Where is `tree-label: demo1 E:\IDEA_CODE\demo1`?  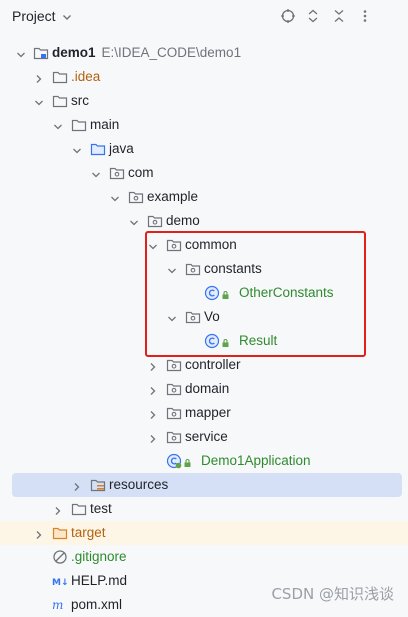 tree-label: demo1 E:\IDEA_CODE\demo1 is located at coordinates (147, 52).